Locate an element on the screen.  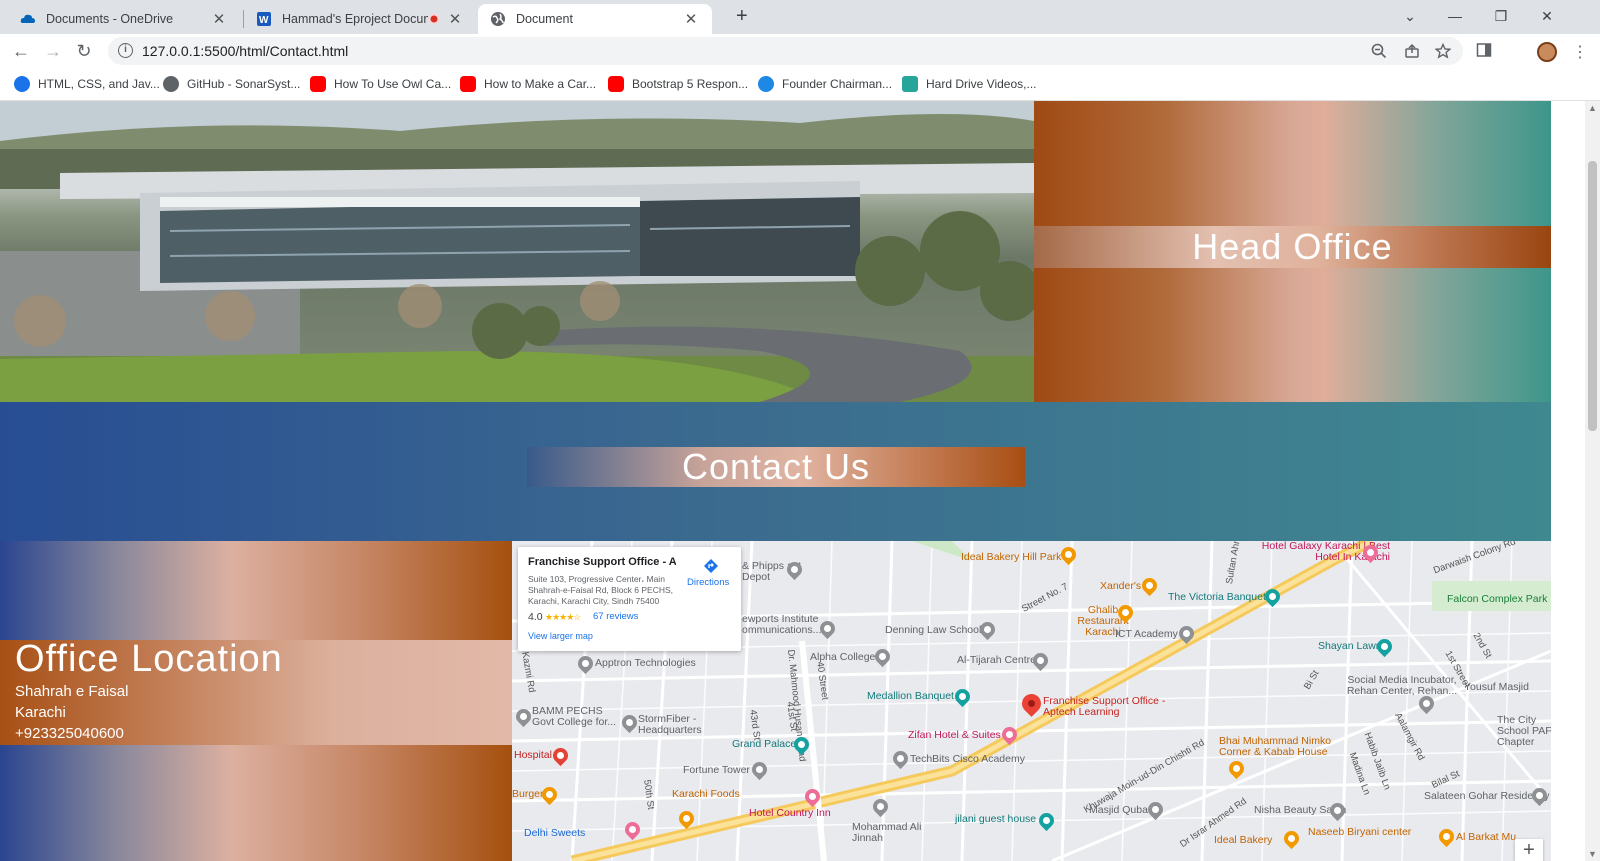
profile-avatar is located at coordinates (1547, 52).